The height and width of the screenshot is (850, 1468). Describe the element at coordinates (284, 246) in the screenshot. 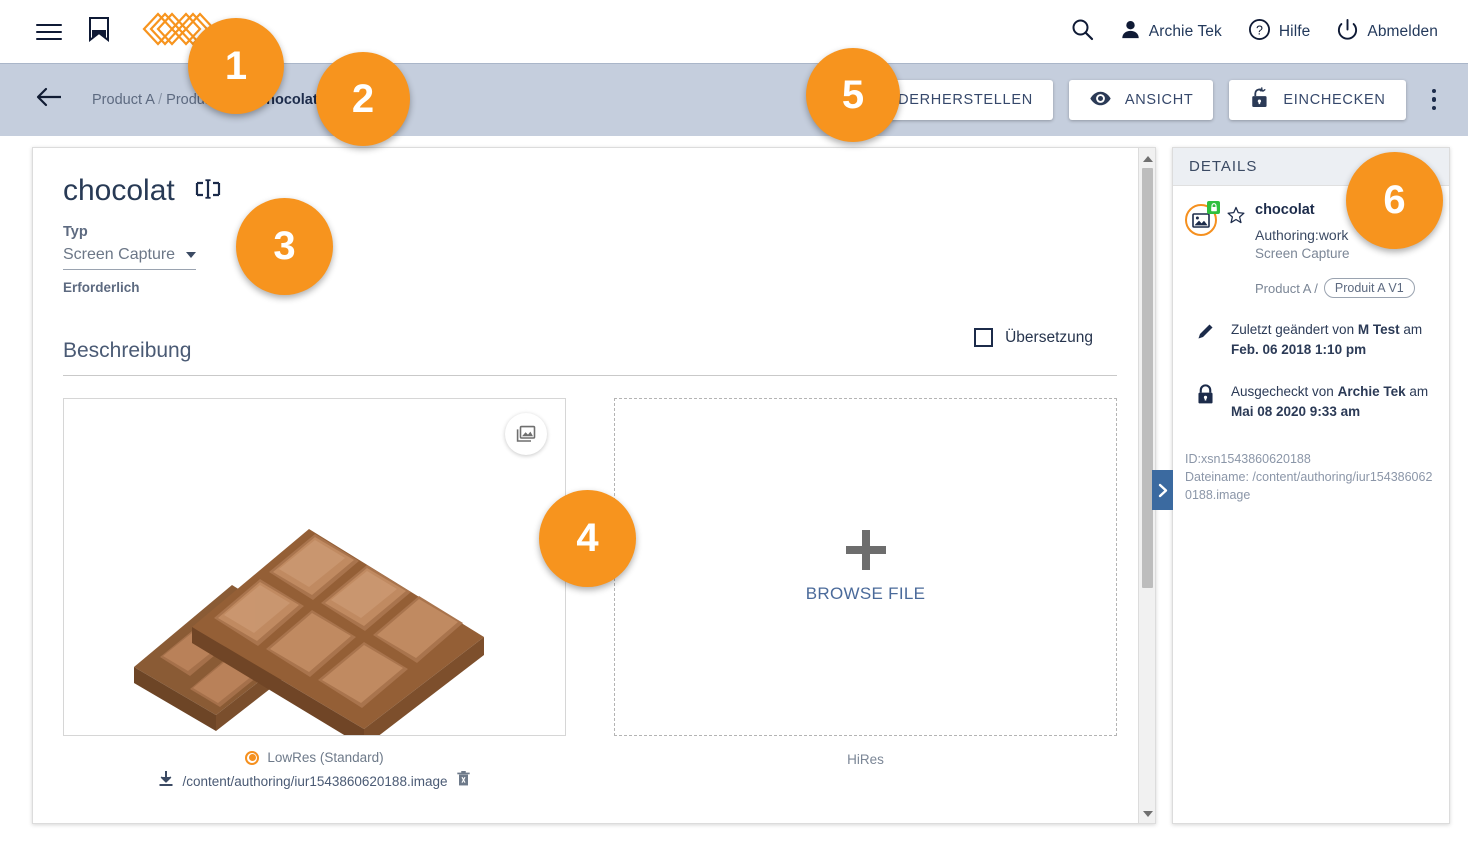

I see `callout-badge-3: 3` at that location.